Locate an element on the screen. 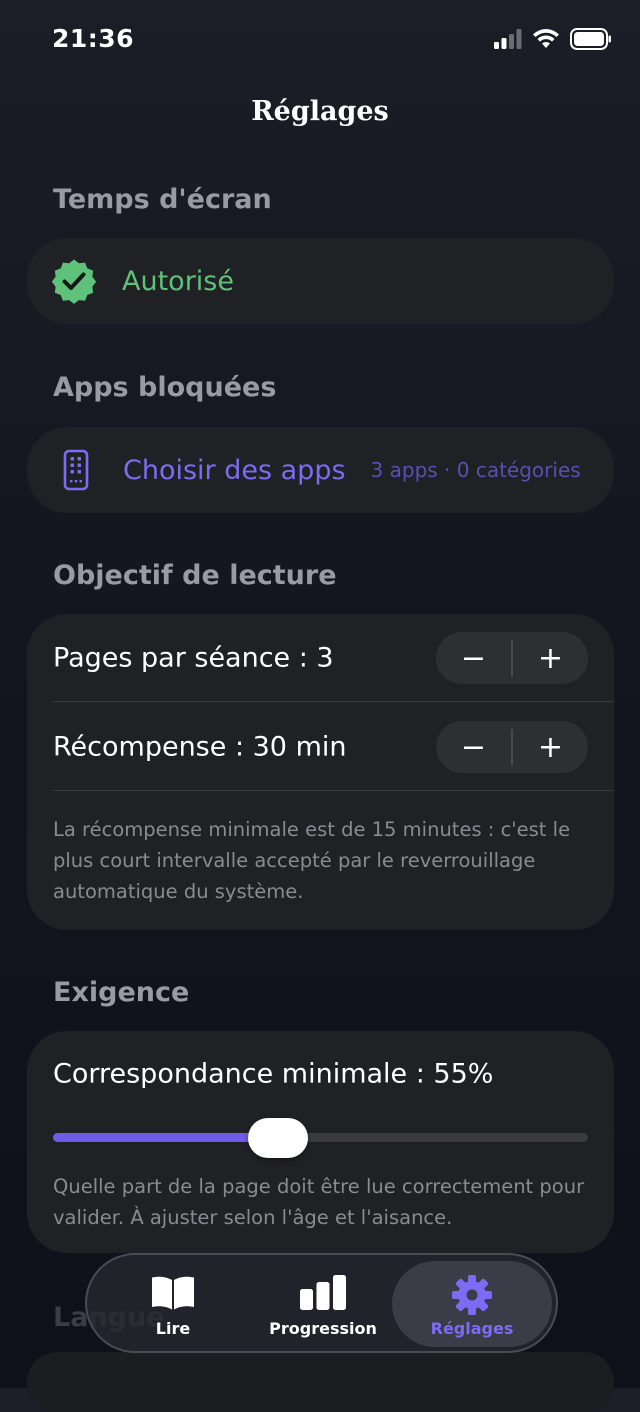 The width and height of the screenshot is (640, 1412). page-title: Réglages is located at coordinates (320, 111).